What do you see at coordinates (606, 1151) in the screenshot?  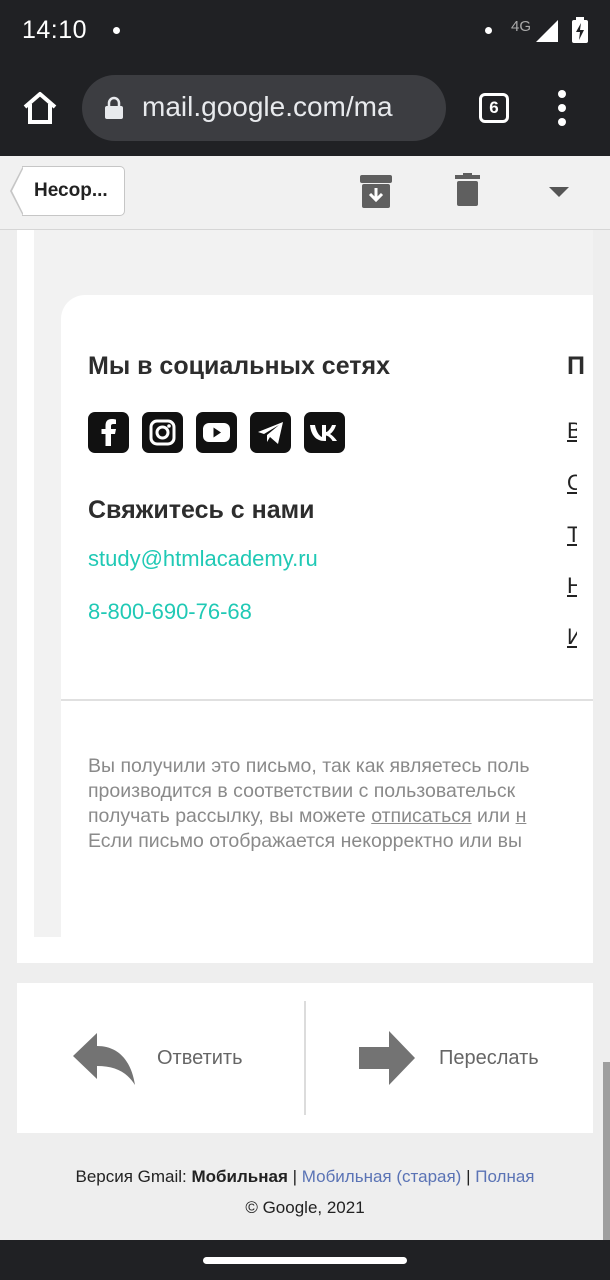 I see `scrollbar` at bounding box center [606, 1151].